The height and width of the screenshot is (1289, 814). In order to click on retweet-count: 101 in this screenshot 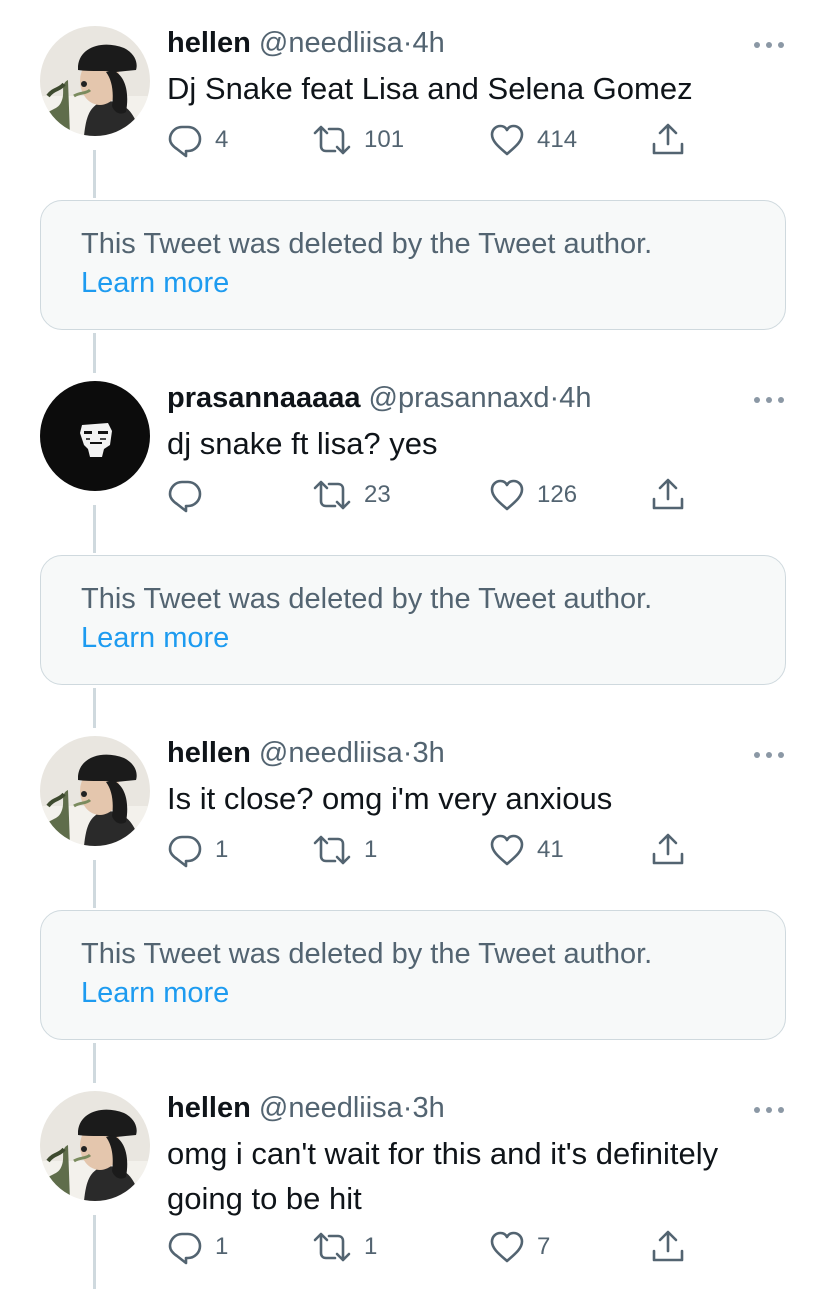, I will do `click(384, 139)`.